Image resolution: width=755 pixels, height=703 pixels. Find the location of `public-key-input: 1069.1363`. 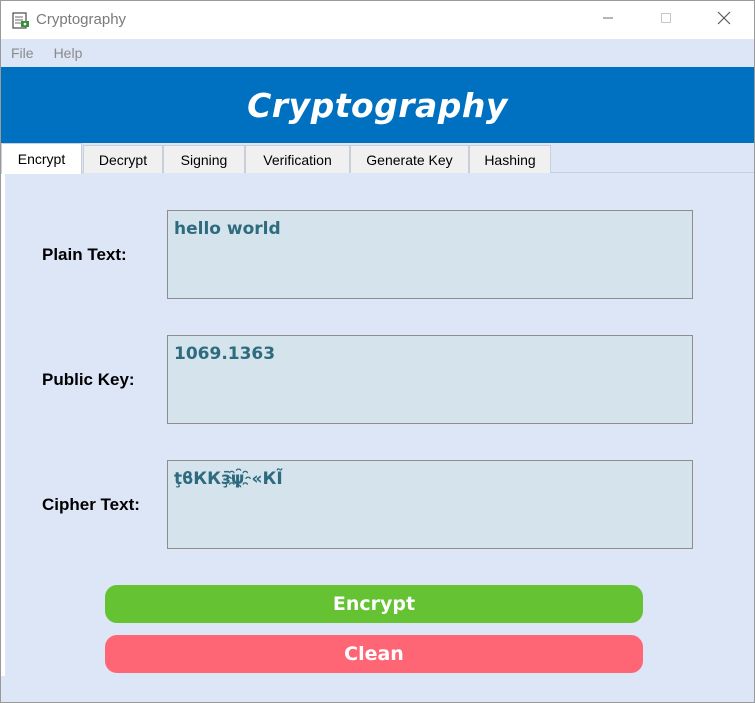

public-key-input: 1069.1363 is located at coordinates (430, 379).